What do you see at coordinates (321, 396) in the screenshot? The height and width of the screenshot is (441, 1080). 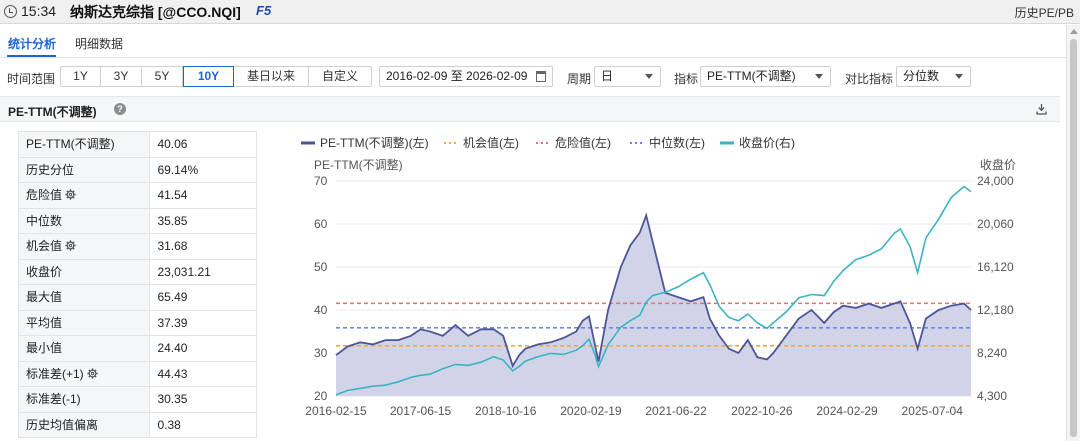 I see `left-tick-label: 20` at bounding box center [321, 396].